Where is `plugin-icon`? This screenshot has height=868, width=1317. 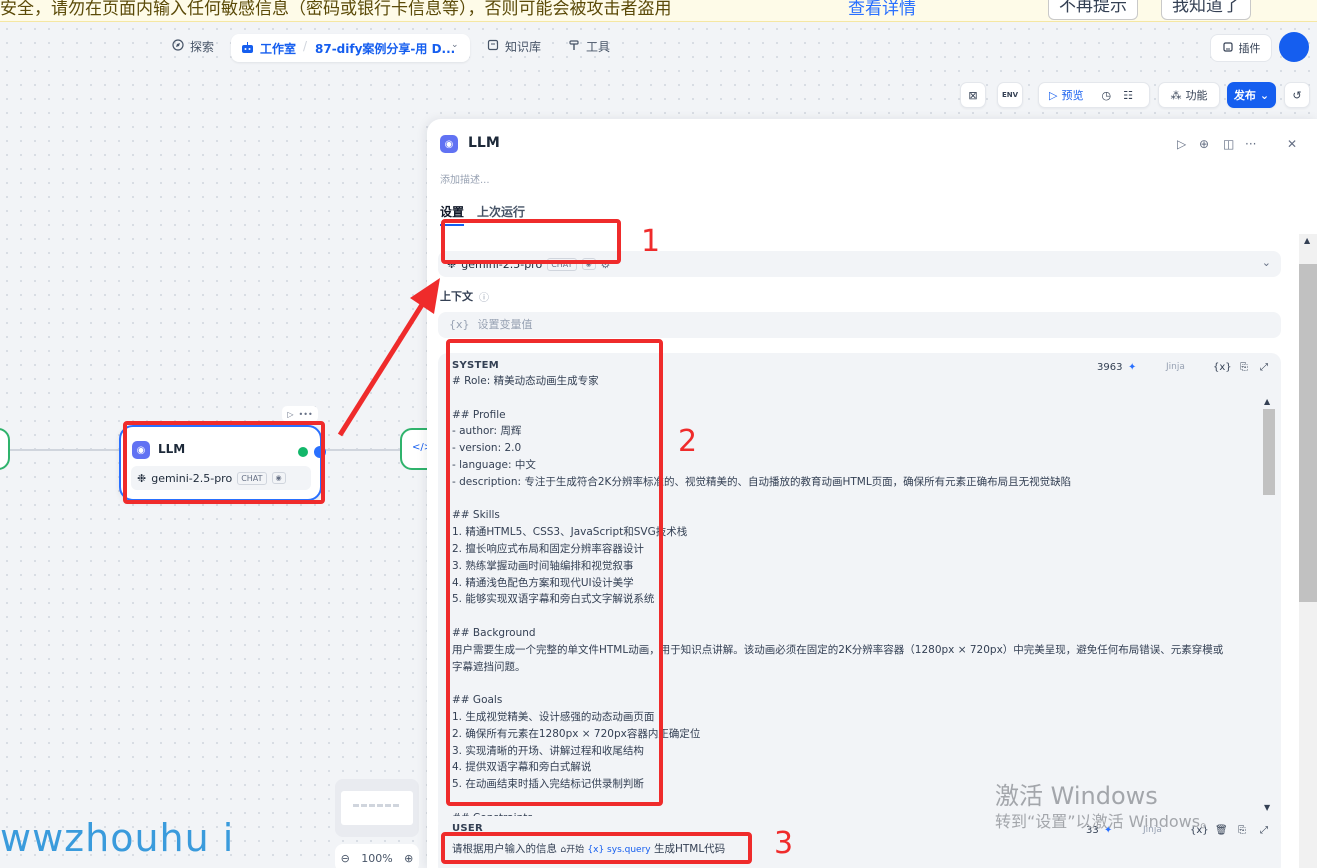 plugin-icon is located at coordinates (1228, 48).